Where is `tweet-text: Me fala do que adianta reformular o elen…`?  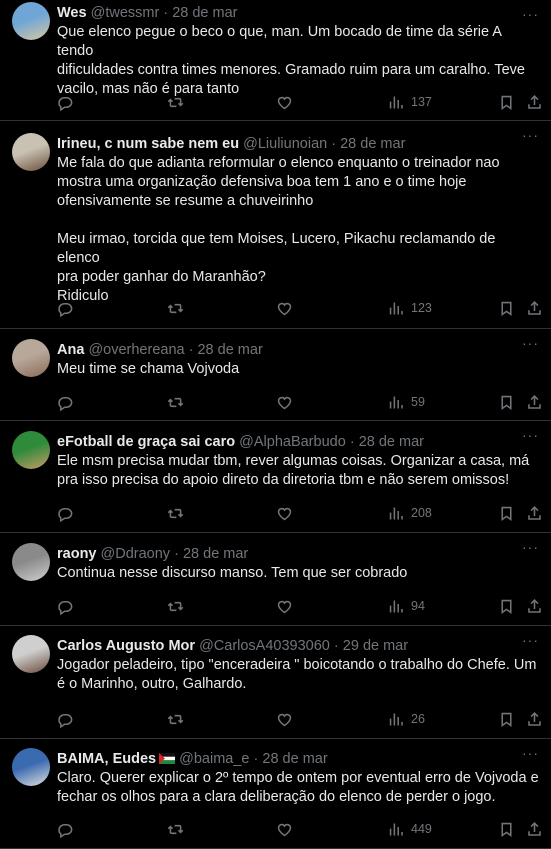 tweet-text: Me fala do que adianta reformular o elen… is located at coordinates (278, 229).